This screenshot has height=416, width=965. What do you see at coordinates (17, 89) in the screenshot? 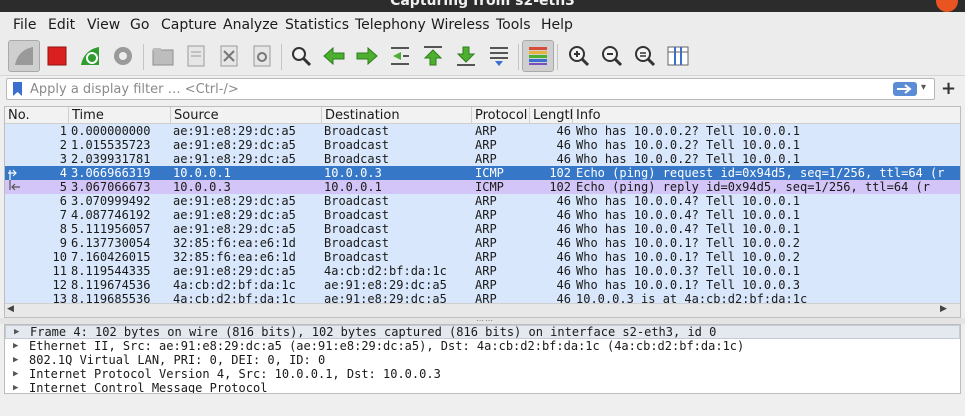
I see `bookmark-icon` at bounding box center [17, 89].